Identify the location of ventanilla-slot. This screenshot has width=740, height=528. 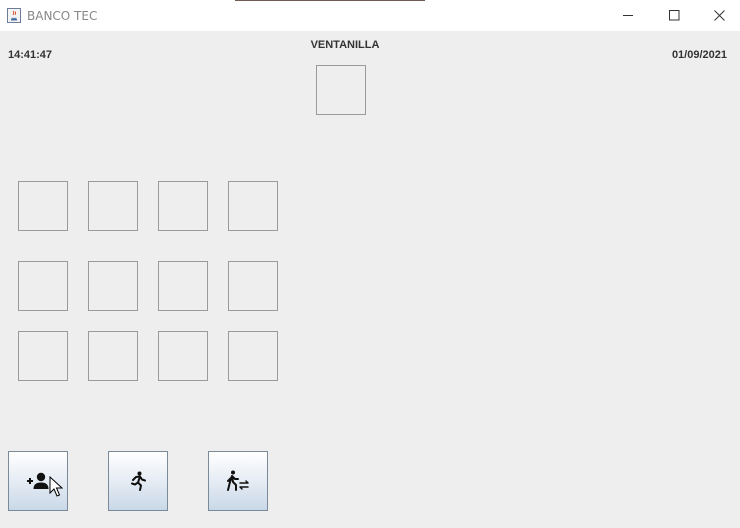
(341, 90).